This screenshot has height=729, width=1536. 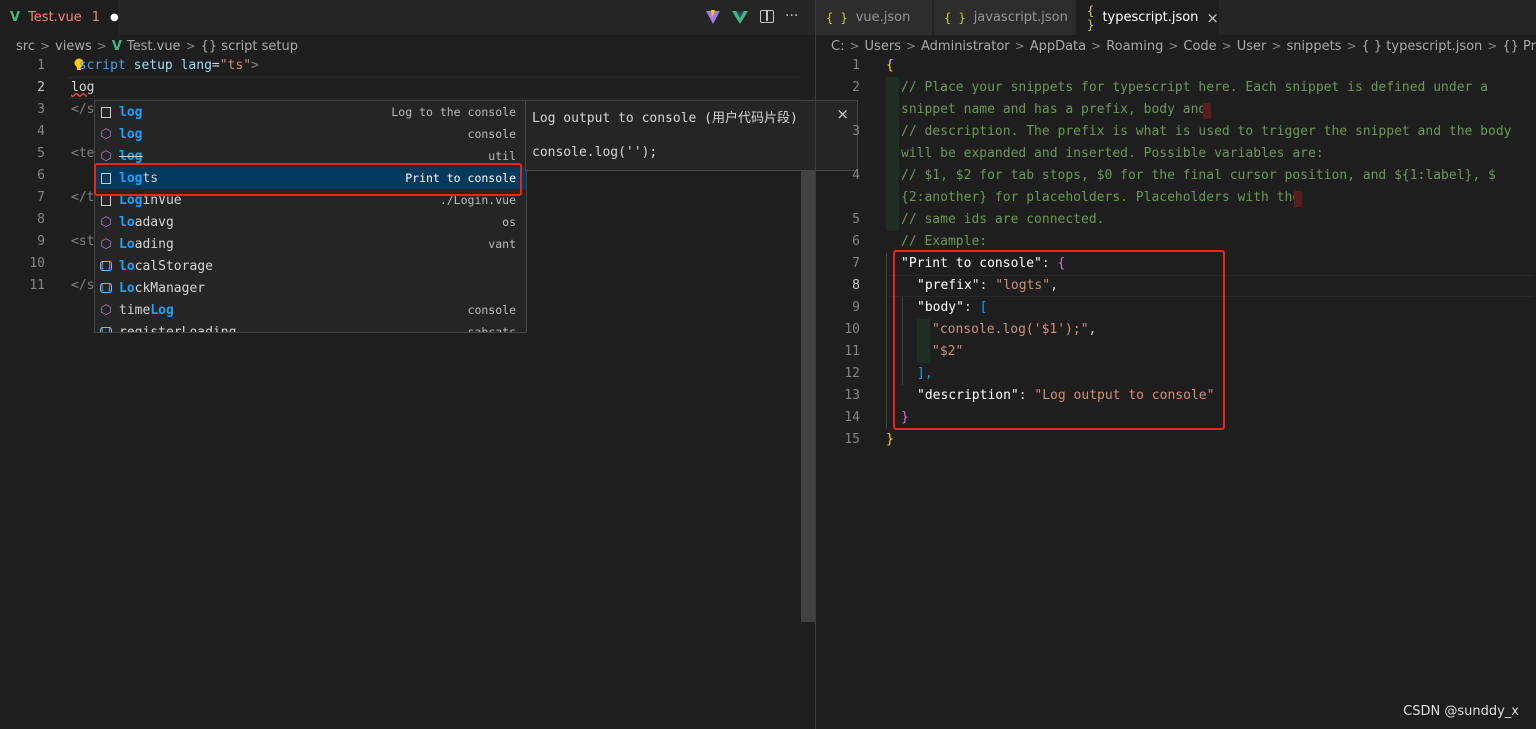 What do you see at coordinates (767, 16) in the screenshot?
I see `split-editor-icon` at bounding box center [767, 16].